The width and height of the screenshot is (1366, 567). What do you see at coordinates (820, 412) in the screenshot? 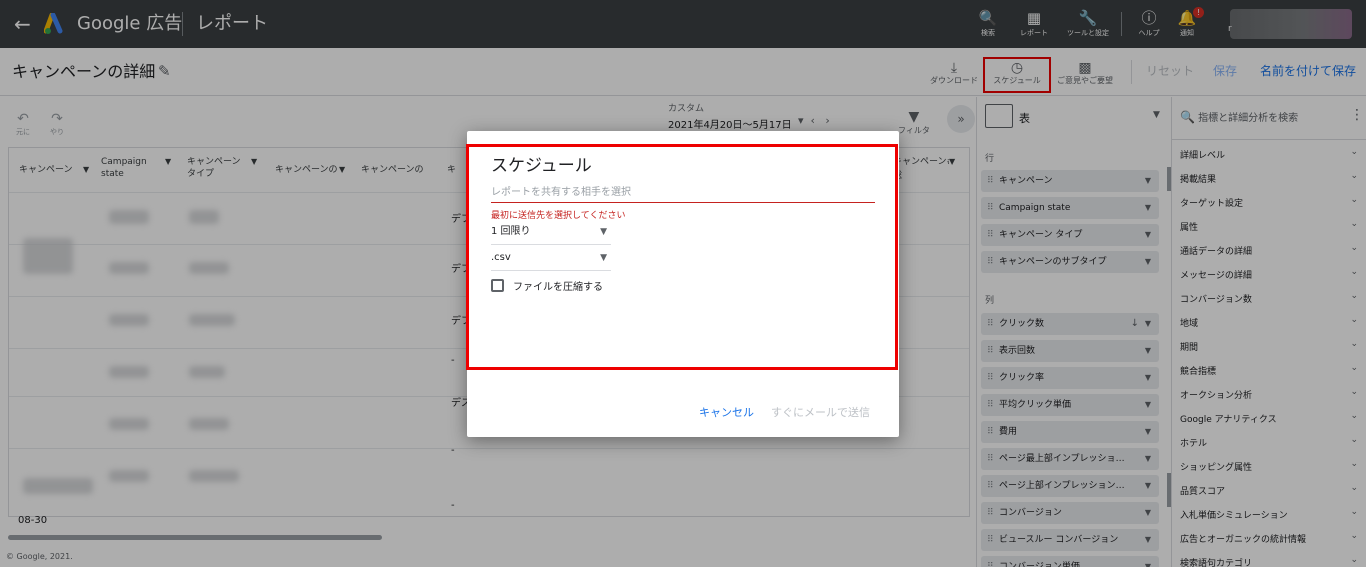
I see `send-now-button: すぐにメールで送信` at bounding box center [820, 412].